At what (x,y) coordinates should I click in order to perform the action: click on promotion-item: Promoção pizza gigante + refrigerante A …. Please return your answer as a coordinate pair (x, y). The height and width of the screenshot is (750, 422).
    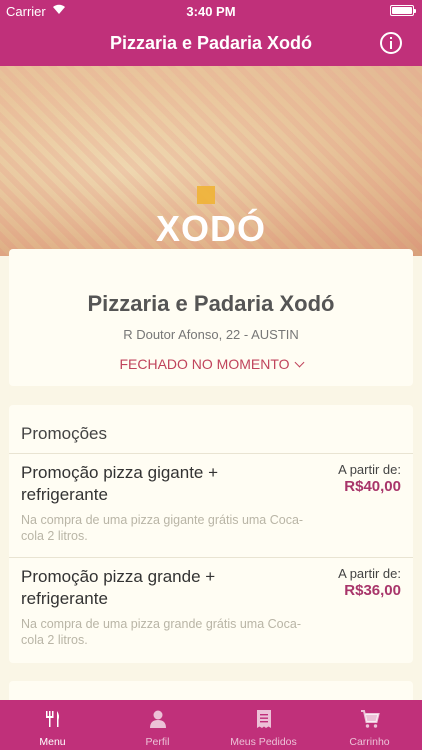
    Looking at the image, I should click on (211, 505).